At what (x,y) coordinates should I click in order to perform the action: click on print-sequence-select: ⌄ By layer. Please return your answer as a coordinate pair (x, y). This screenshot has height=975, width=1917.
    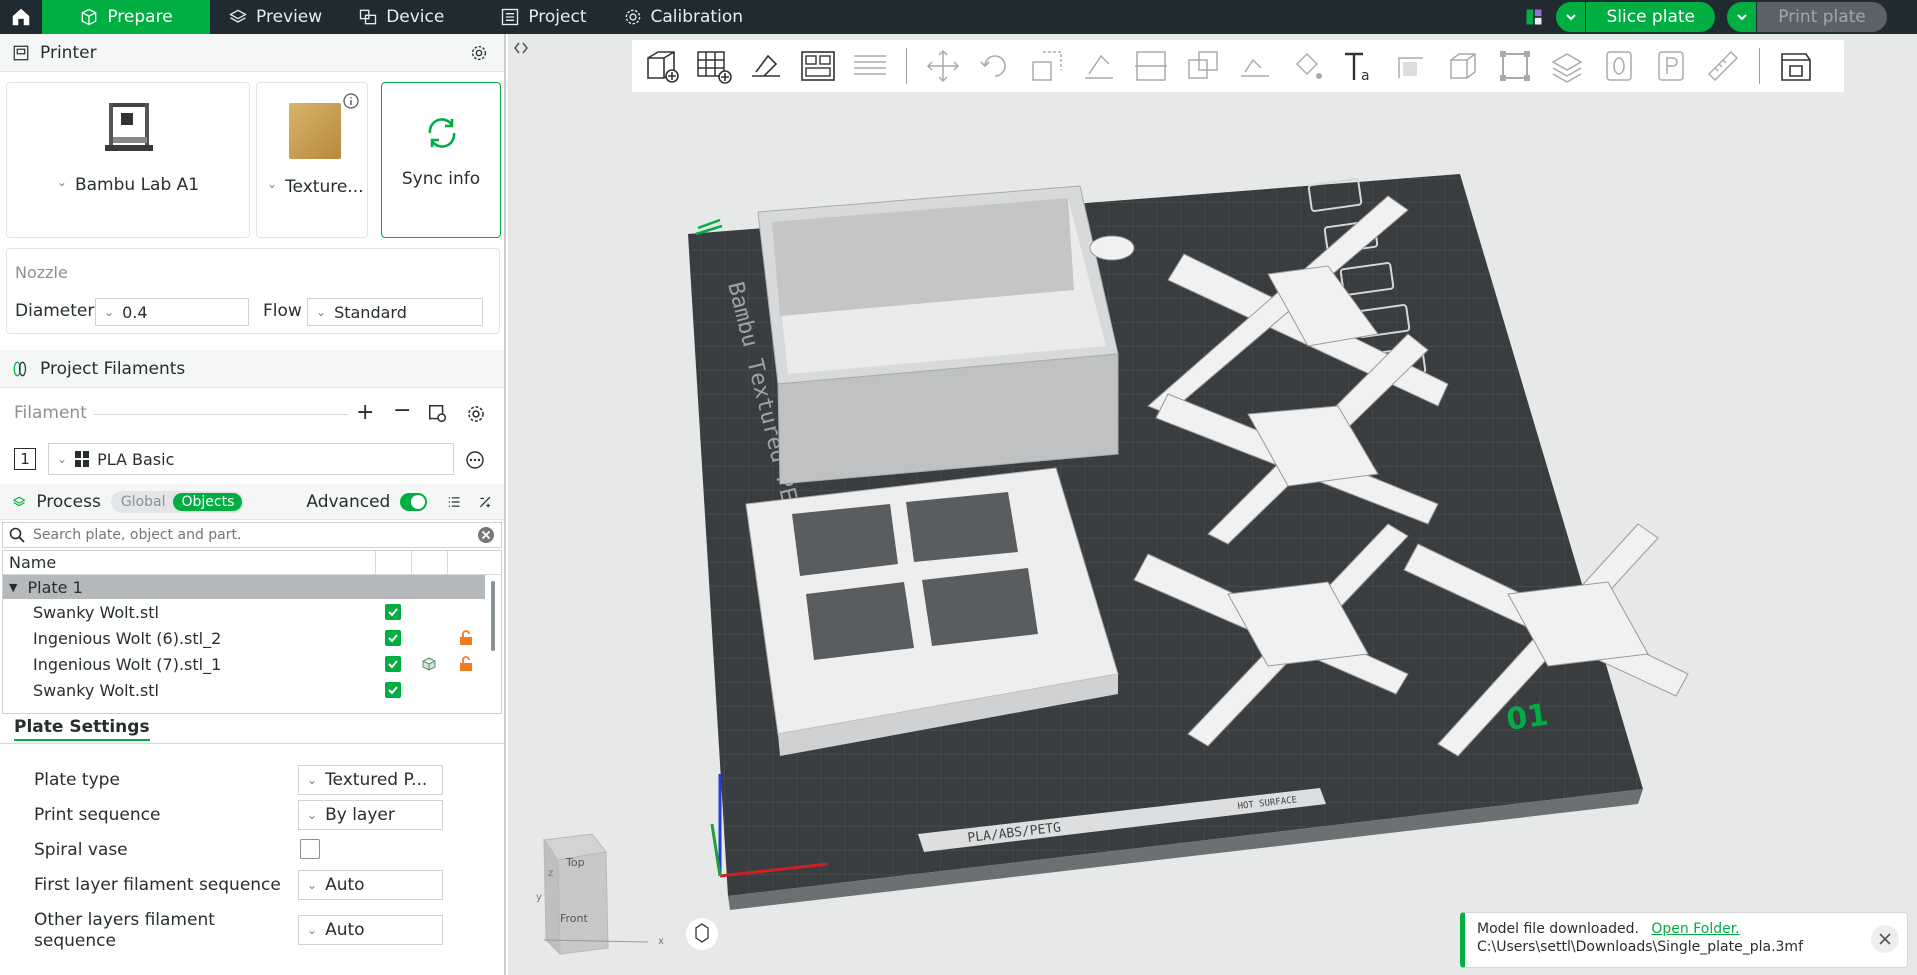
    Looking at the image, I should click on (370, 815).